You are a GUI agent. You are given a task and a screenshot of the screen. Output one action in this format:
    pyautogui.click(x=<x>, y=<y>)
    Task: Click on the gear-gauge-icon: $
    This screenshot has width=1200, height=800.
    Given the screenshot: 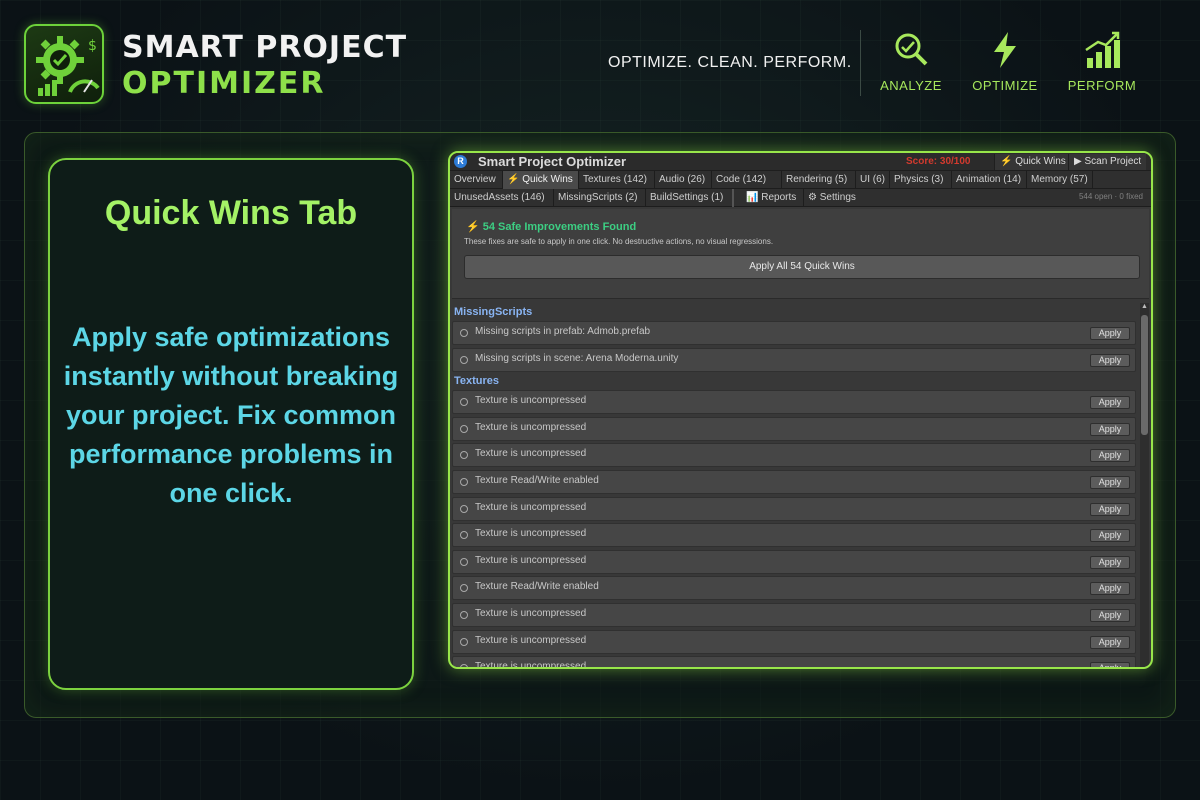 What is the action you would take?
    pyautogui.click(x=68, y=66)
    